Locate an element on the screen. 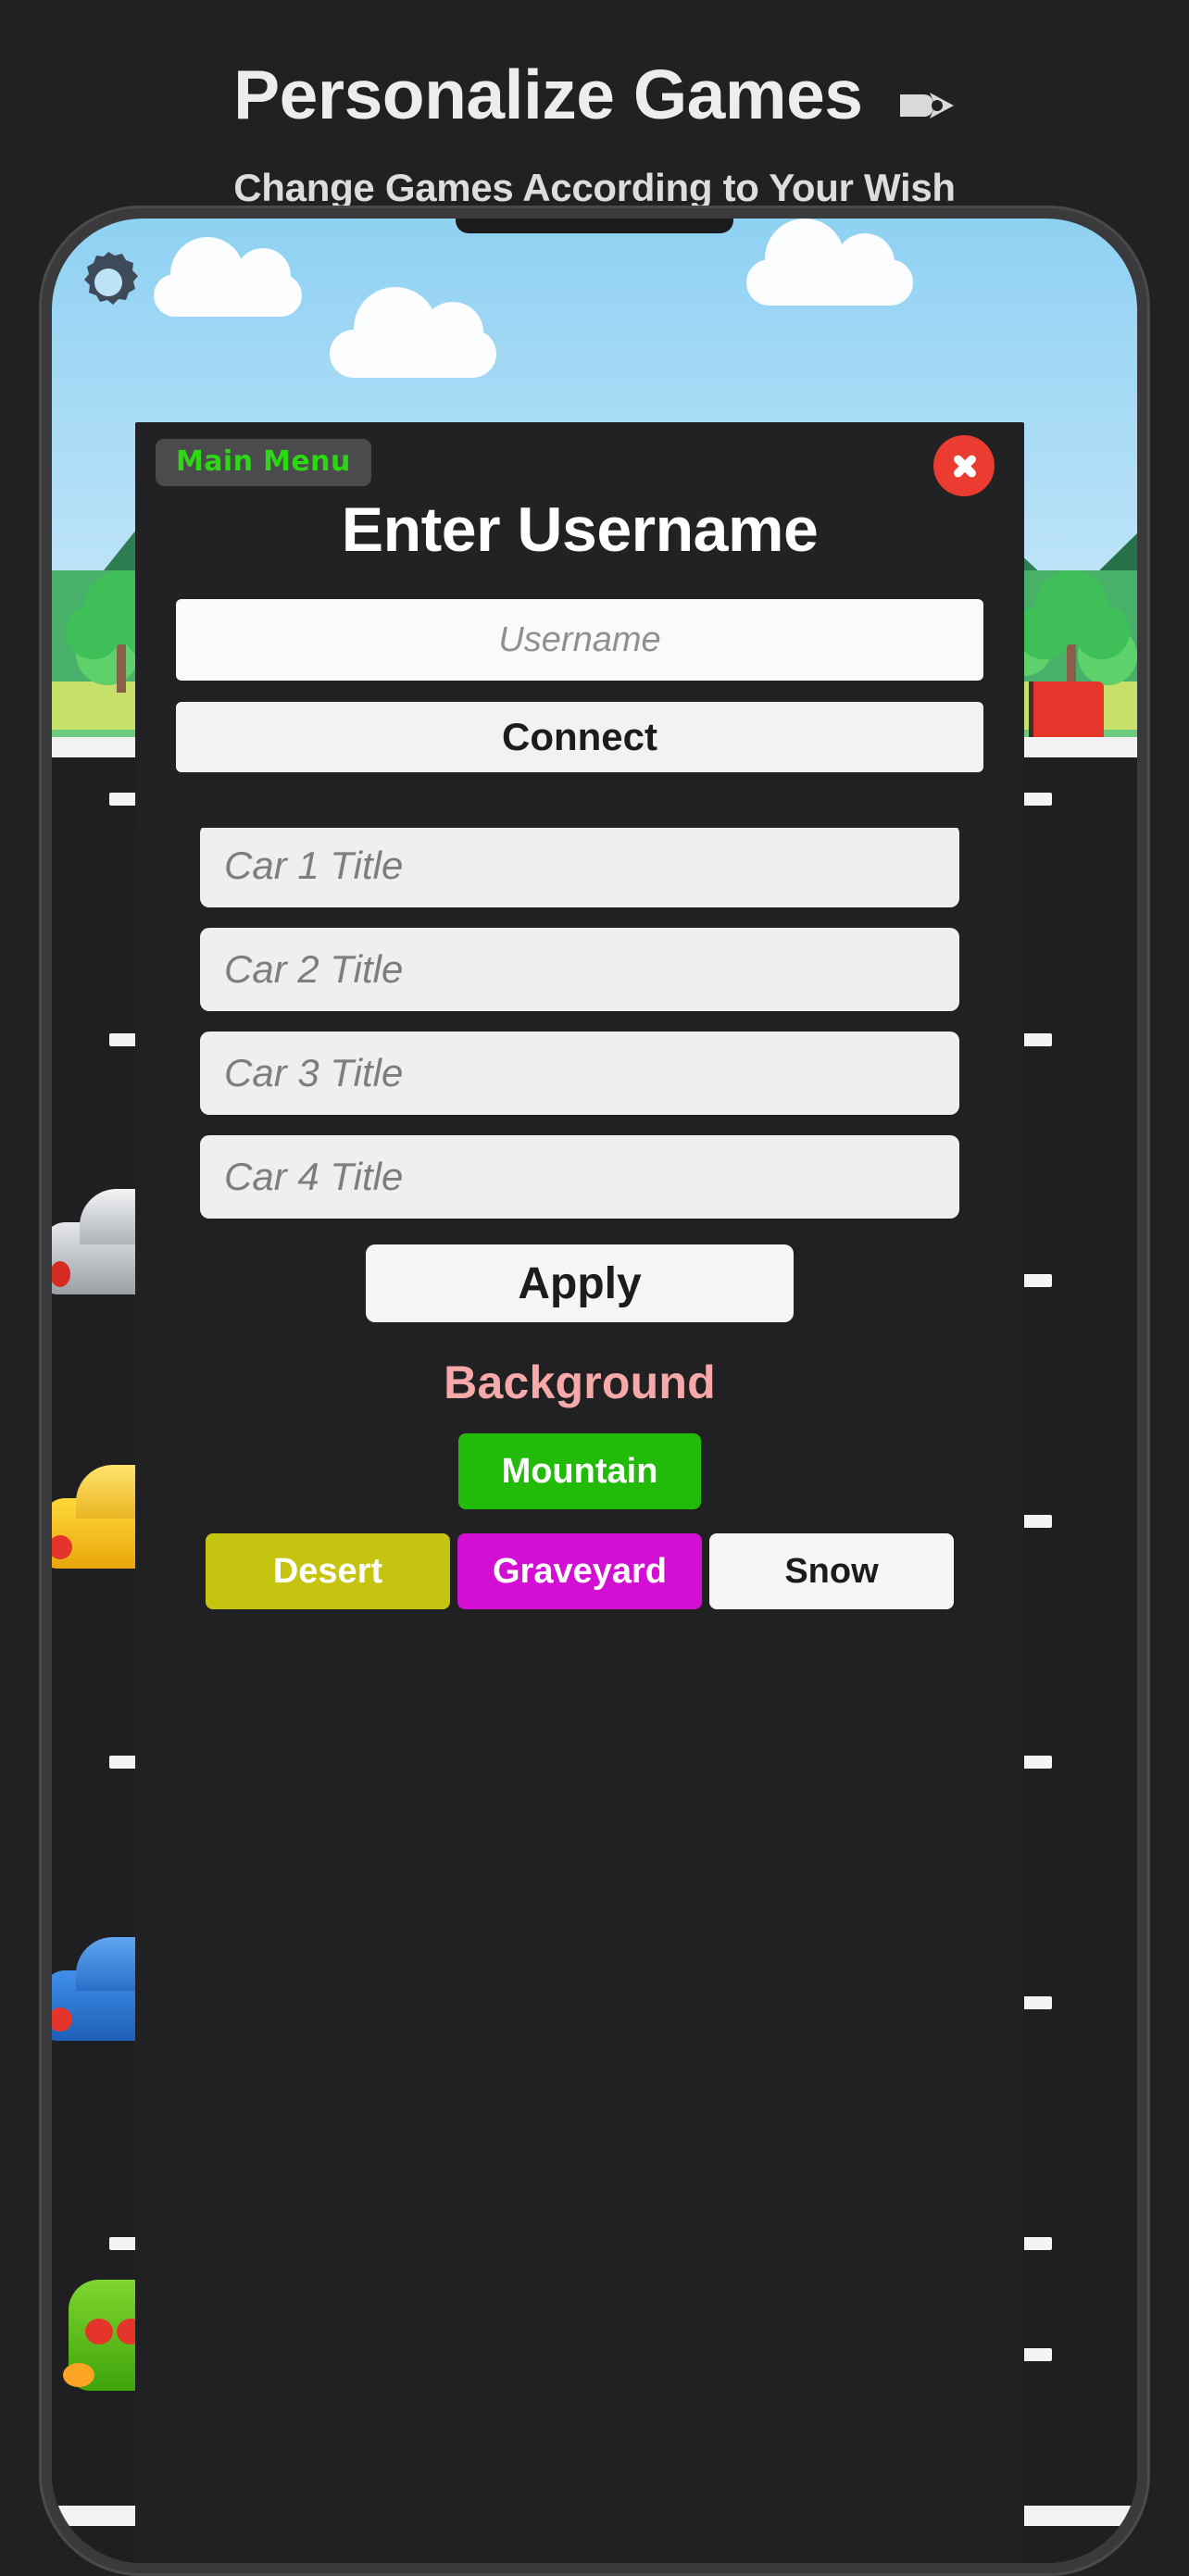  car-3-title-input is located at coordinates (579, 1074).